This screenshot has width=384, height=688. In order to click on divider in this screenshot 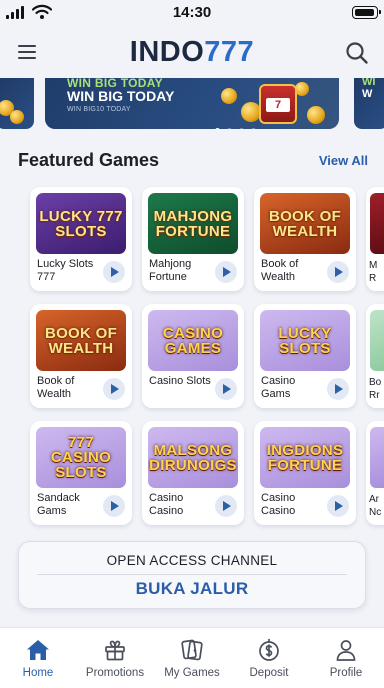, I will do `click(192, 574)`.